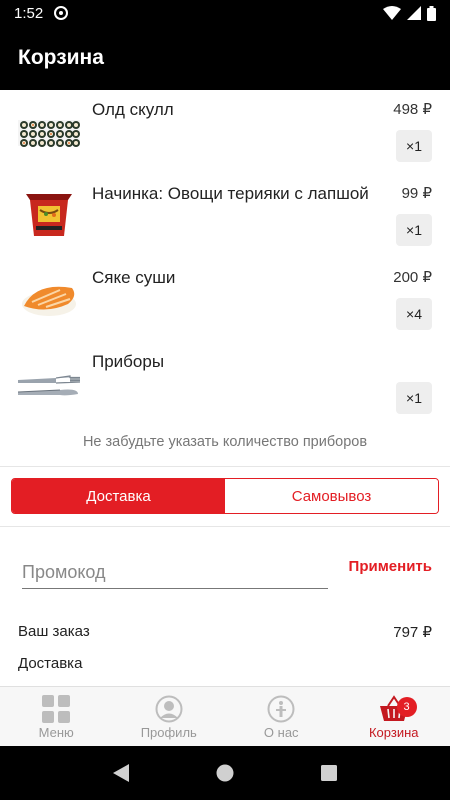 The image size is (450, 800). I want to click on order-total-value: 797 ₽, so click(412, 632).